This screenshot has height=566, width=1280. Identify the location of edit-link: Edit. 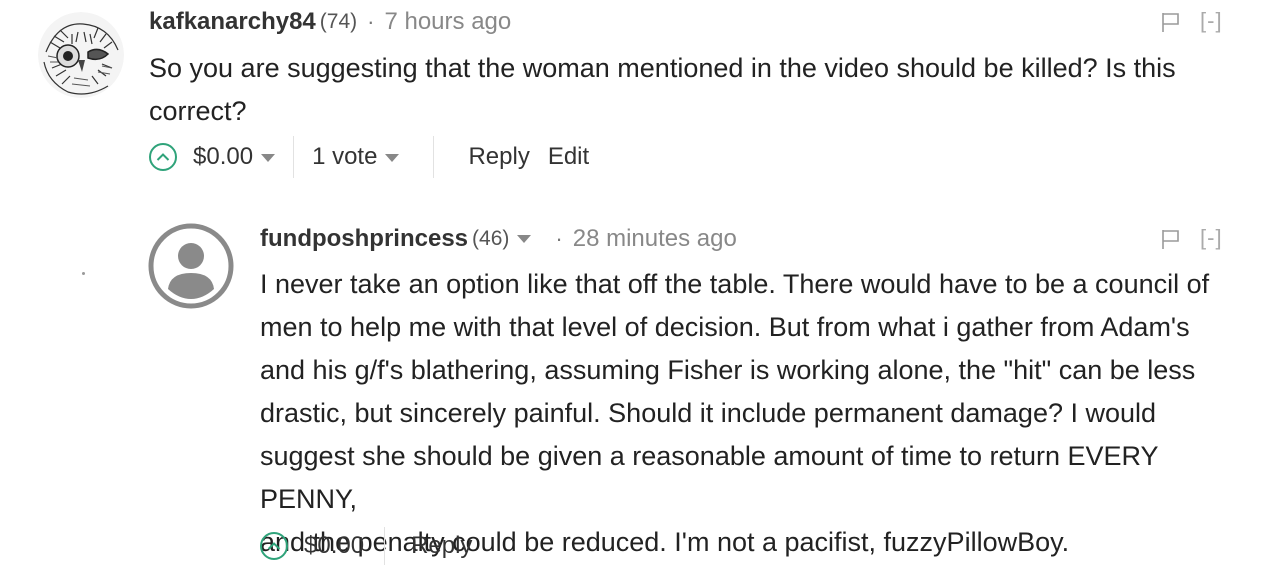
(568, 157).